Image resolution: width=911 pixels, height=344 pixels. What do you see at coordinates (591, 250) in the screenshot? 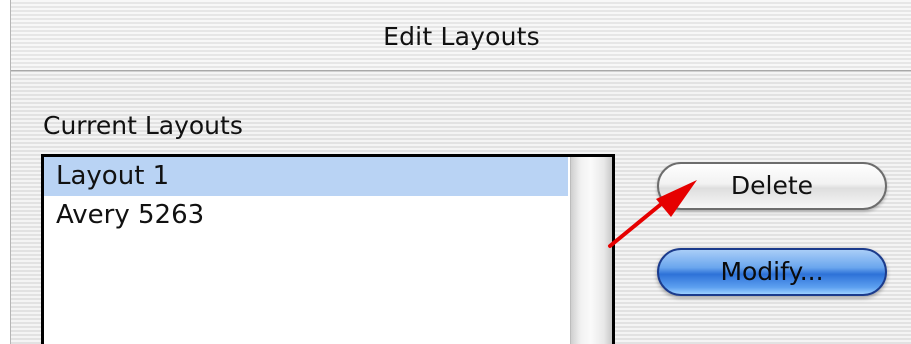
I see `list-scrollbar` at bounding box center [591, 250].